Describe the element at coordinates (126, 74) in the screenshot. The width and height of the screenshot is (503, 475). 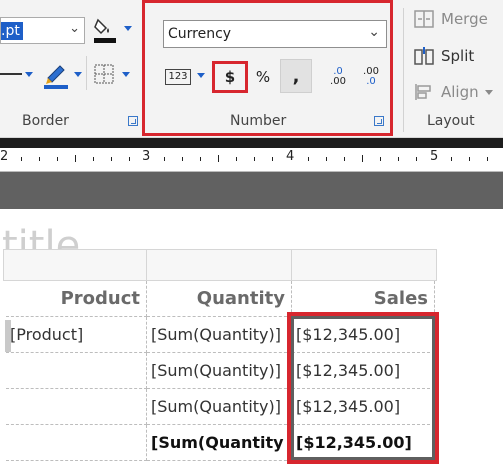
I see `borders-dropdown-arrow` at that location.